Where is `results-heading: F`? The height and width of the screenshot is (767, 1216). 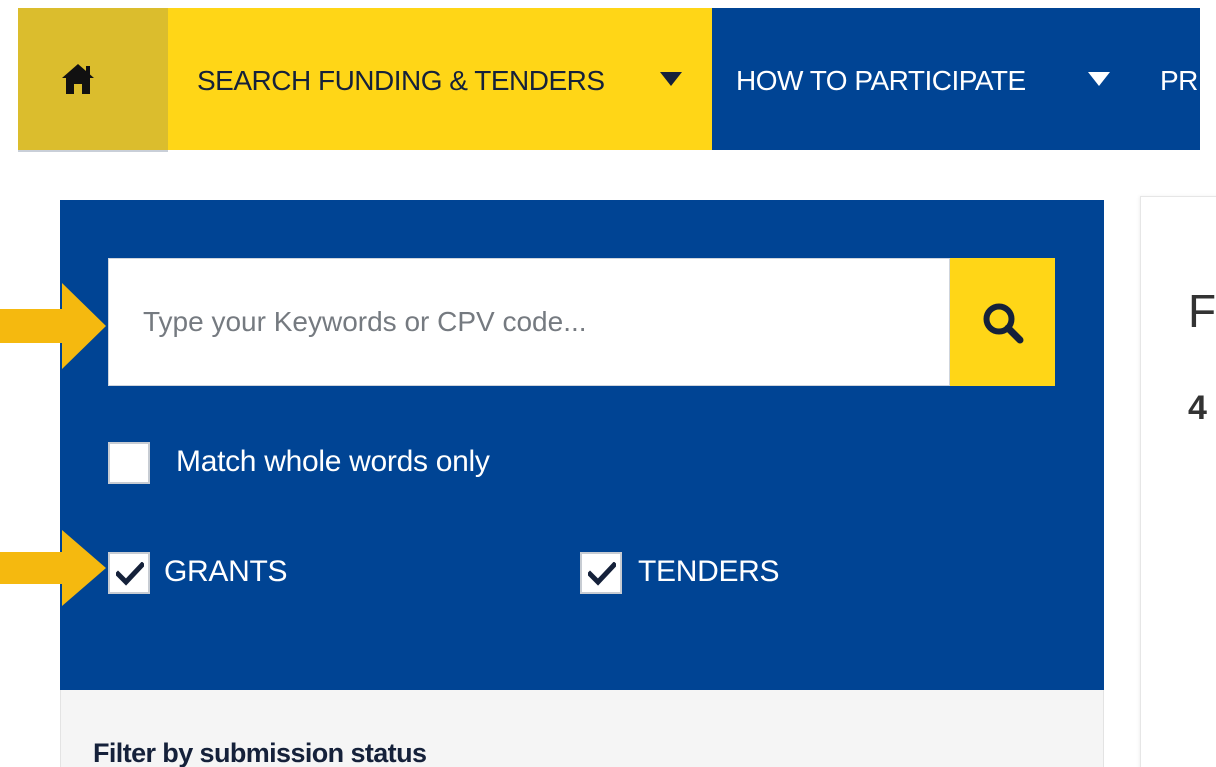
results-heading: F is located at coordinates (1202, 311).